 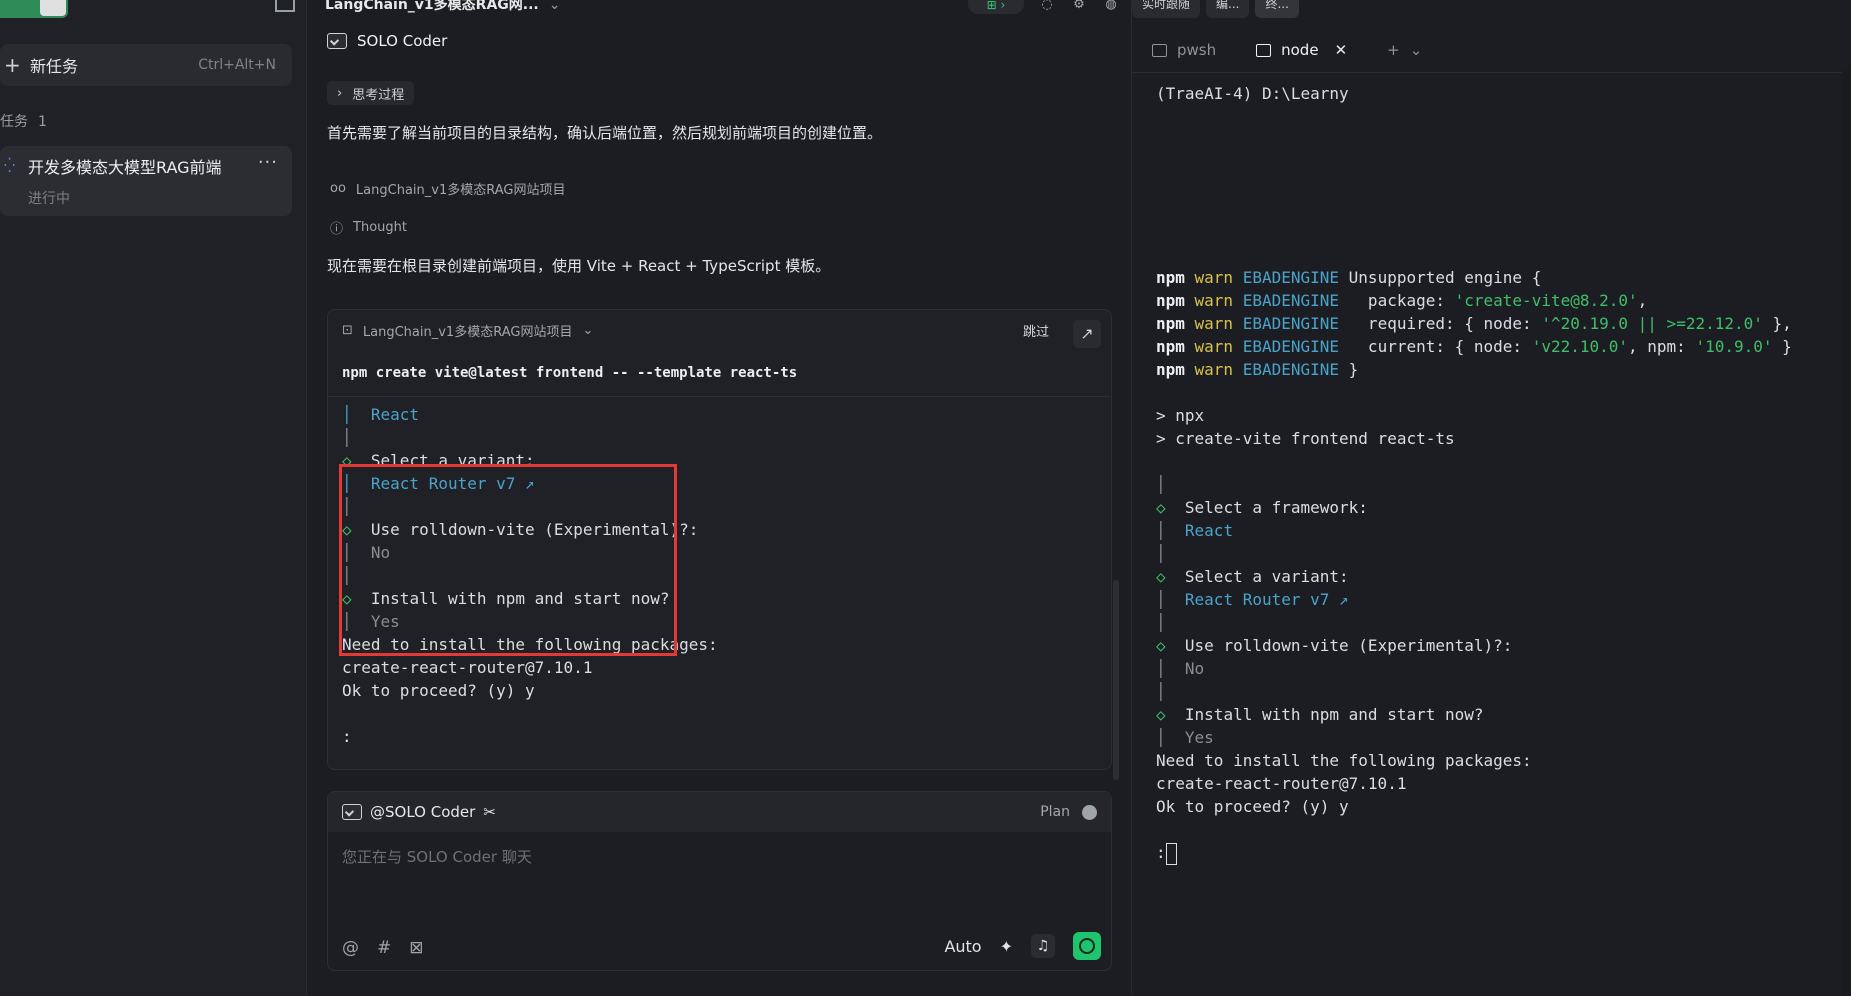 I want to click on sparkle-icon: ✦, so click(x=1006, y=946).